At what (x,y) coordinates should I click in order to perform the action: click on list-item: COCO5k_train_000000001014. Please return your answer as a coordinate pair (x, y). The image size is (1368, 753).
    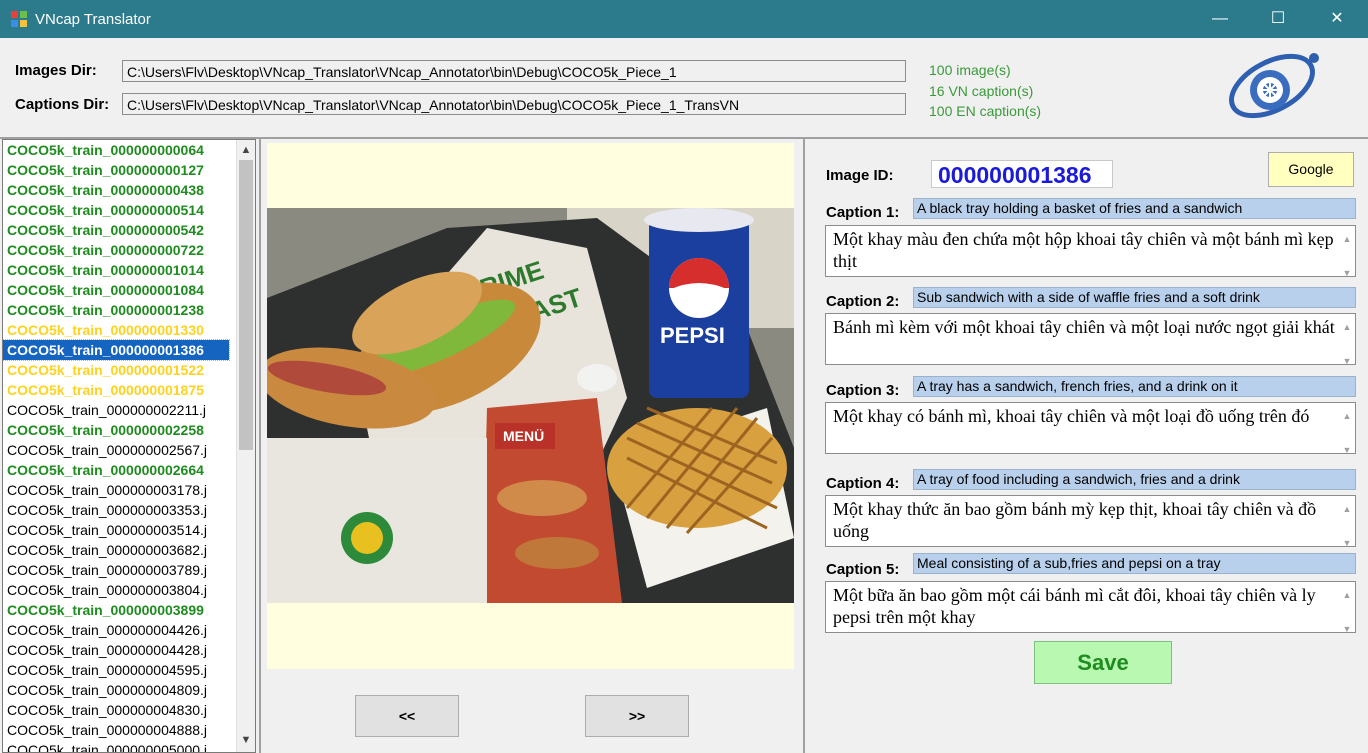
    Looking at the image, I should click on (116, 270).